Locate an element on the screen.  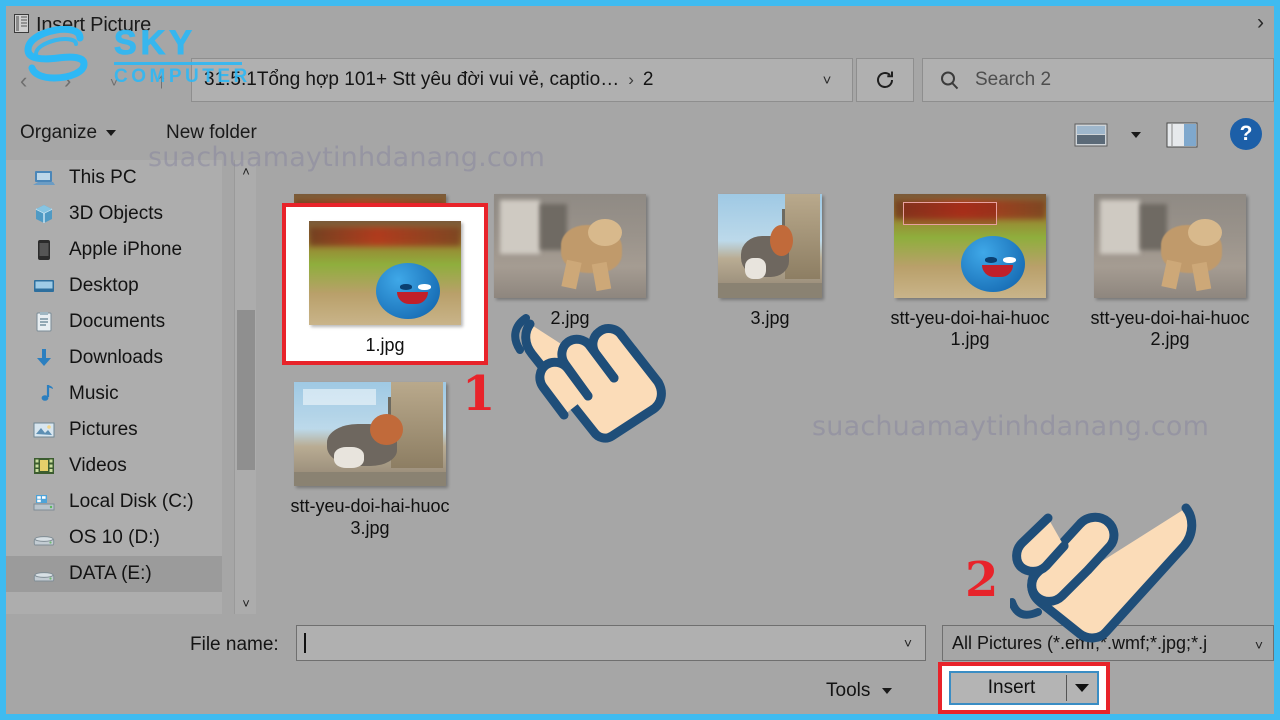
address-dropdown-icon: ˅ is located at coordinates (827, 80).